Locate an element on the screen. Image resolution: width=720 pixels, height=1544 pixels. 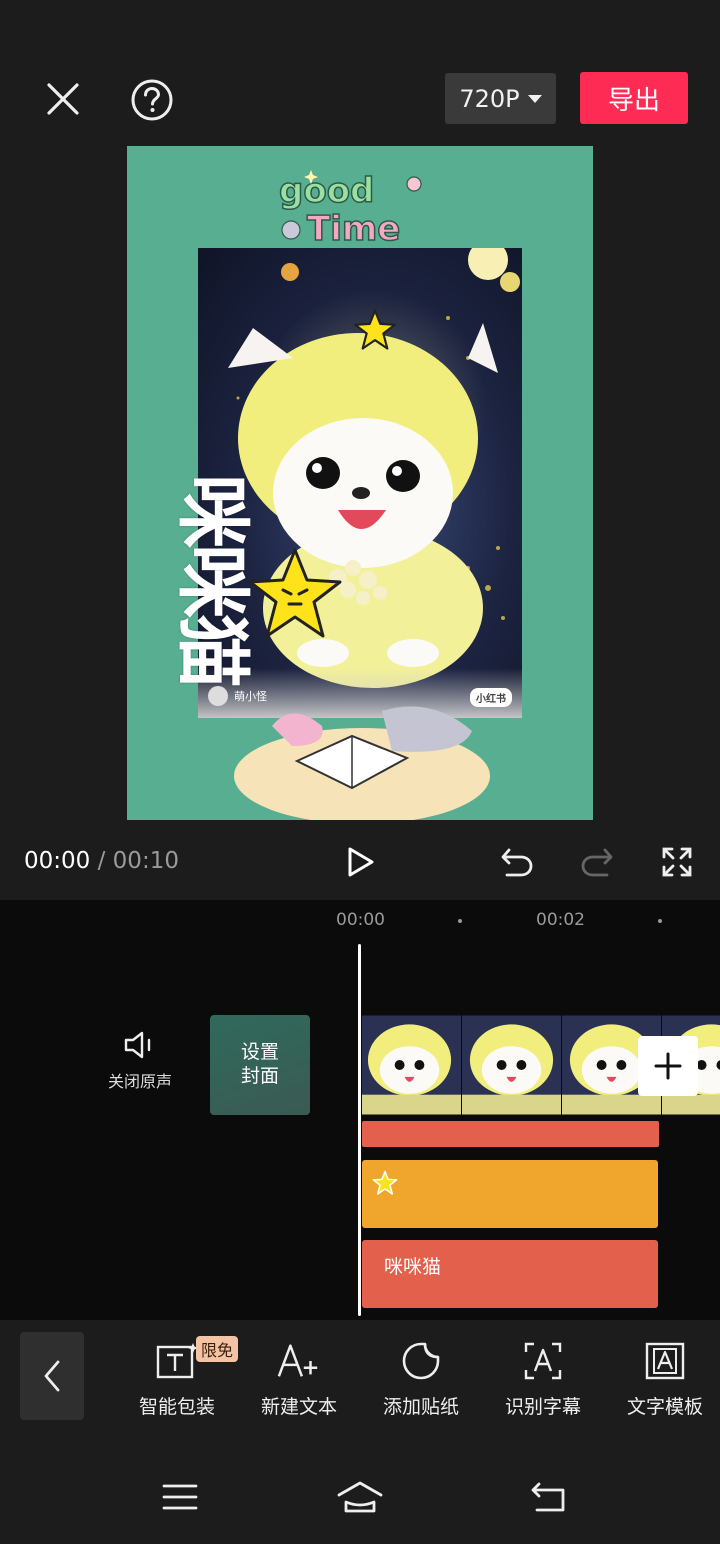
effect-track-segment is located at coordinates (510, 1134).